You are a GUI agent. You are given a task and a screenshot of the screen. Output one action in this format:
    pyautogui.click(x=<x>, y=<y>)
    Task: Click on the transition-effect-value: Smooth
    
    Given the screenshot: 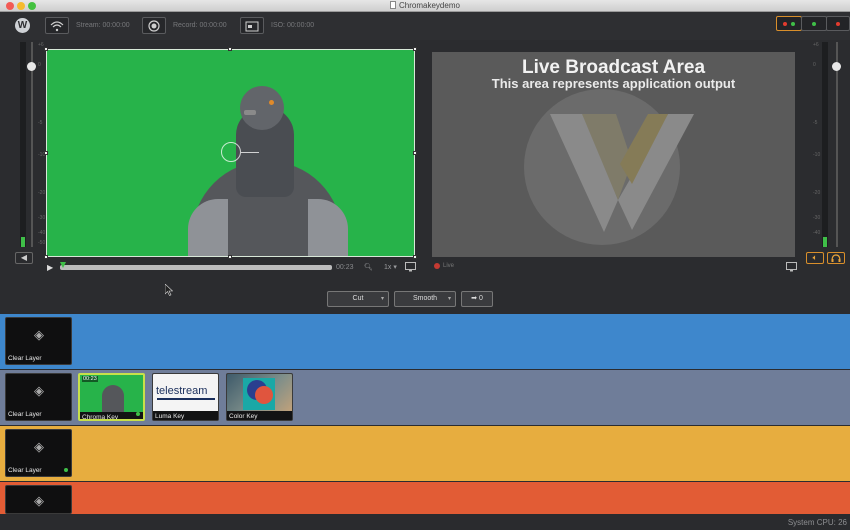 What is the action you would take?
    pyautogui.click(x=425, y=298)
    